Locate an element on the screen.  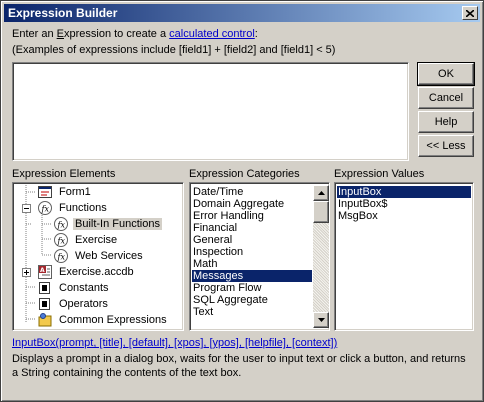
tree-item-constants: Constants is located at coordinates (74, 288).